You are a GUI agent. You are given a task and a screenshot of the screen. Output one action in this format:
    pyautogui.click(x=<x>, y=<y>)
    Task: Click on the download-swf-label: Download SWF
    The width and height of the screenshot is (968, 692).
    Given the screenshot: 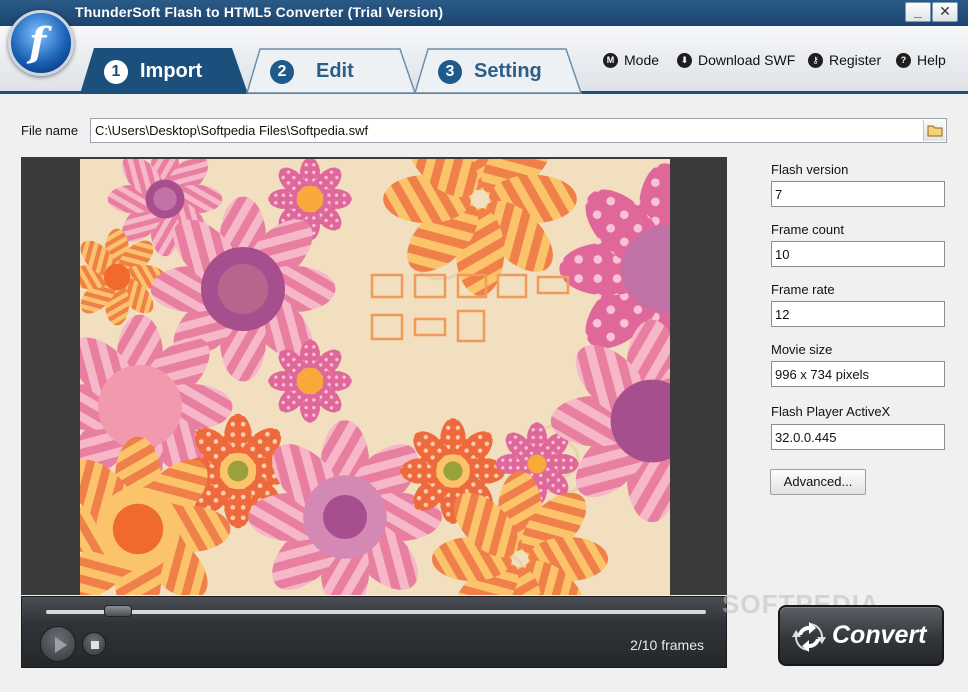 What is the action you would take?
    pyautogui.click(x=747, y=60)
    